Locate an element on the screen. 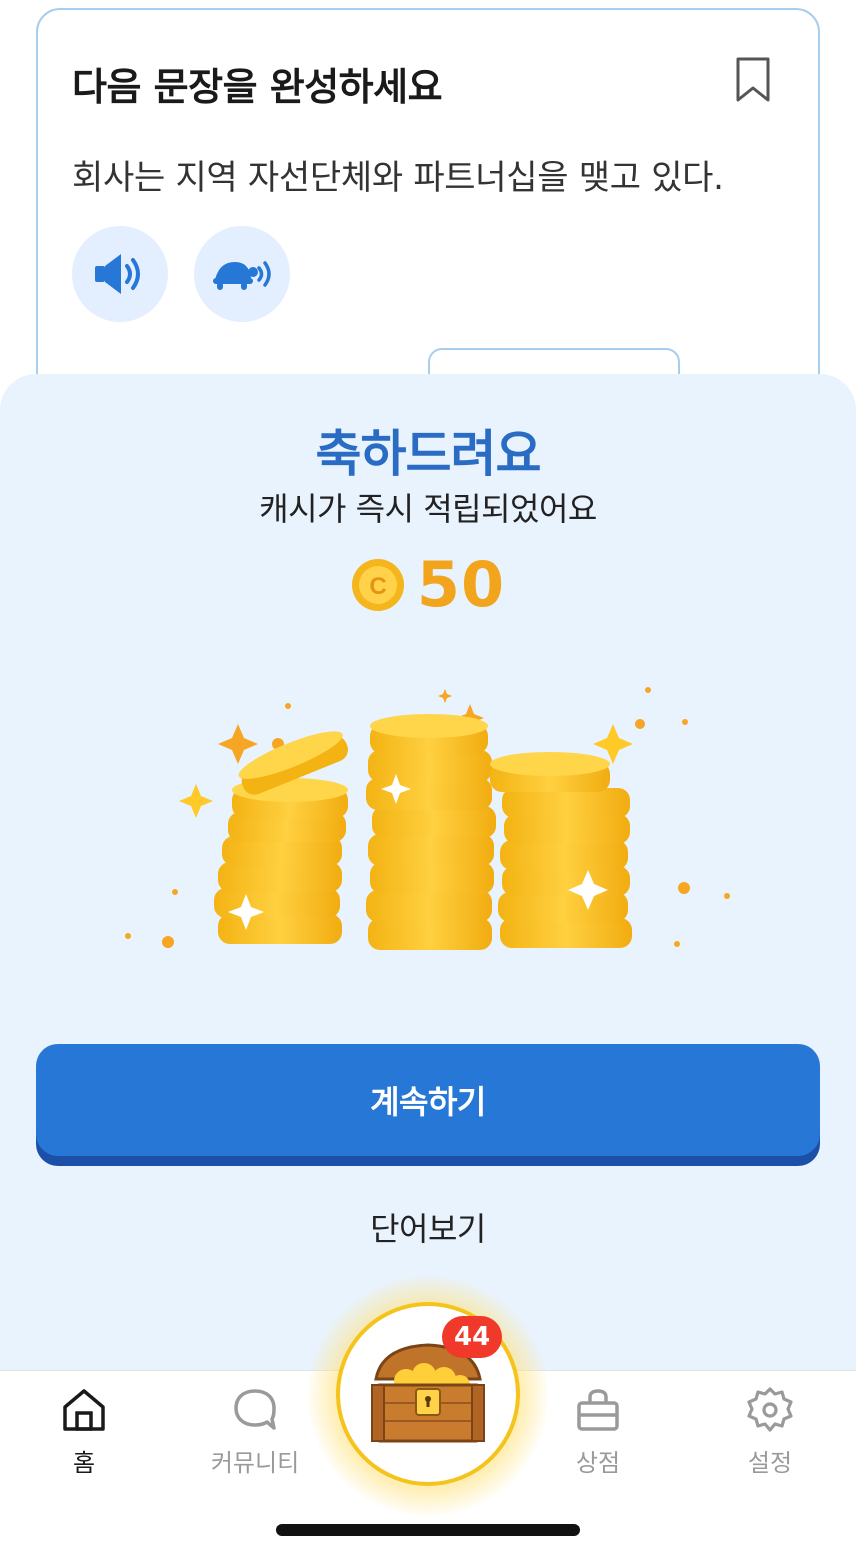 The width and height of the screenshot is (856, 1554). coin-letter: C is located at coordinates (377, 586).